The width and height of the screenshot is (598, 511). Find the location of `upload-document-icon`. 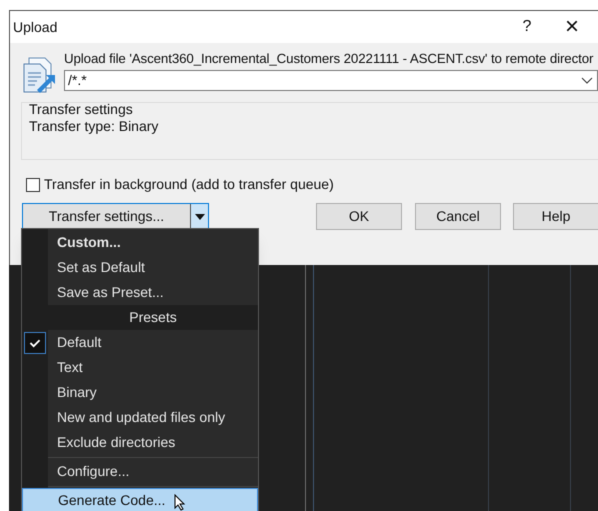

upload-document-icon is located at coordinates (39, 75).